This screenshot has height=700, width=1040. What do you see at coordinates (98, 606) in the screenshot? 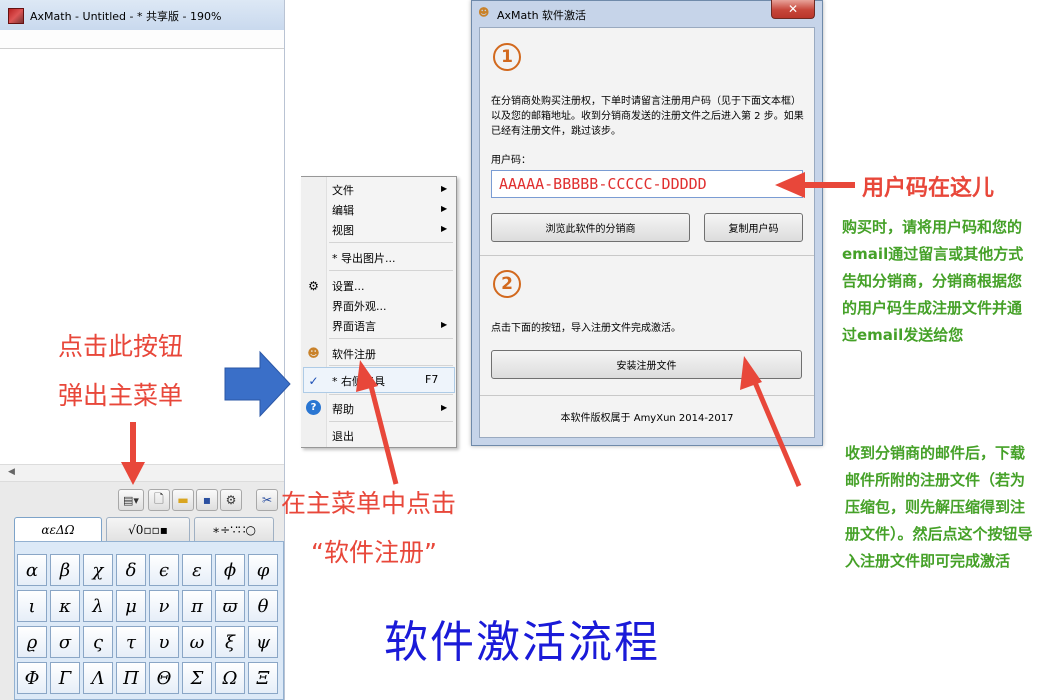
I see `symbol-button: λ` at bounding box center [98, 606].